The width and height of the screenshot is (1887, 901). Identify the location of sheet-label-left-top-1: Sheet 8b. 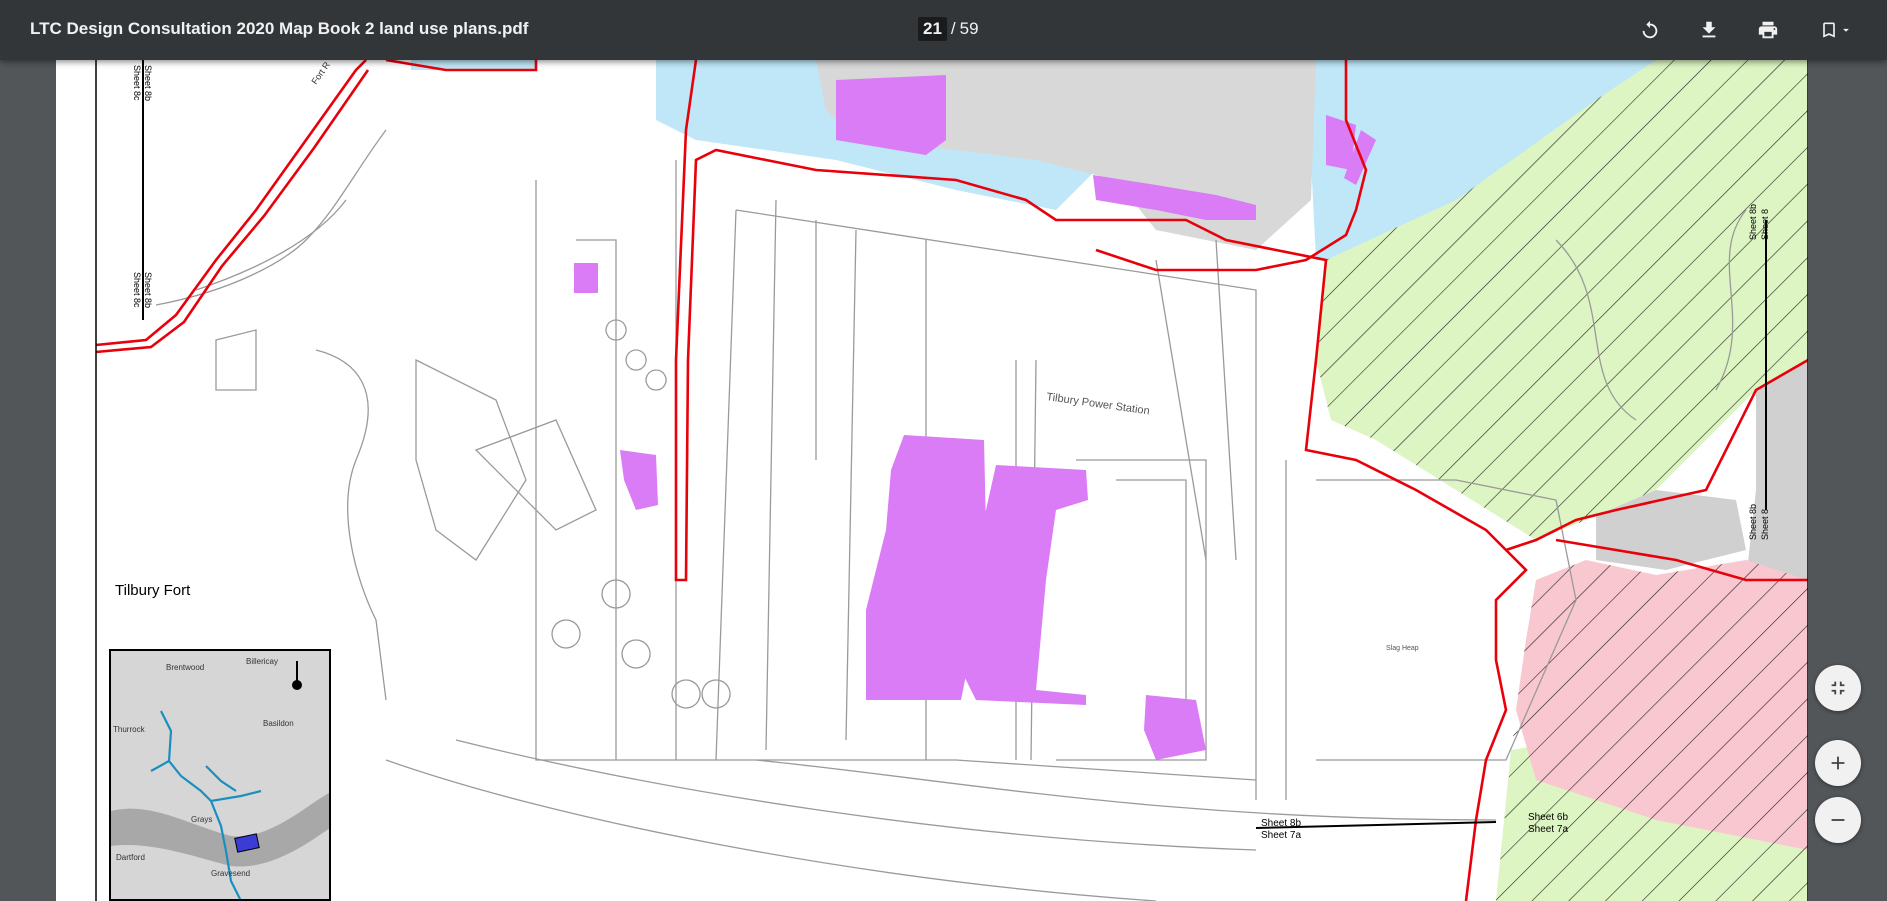
(148, 83).